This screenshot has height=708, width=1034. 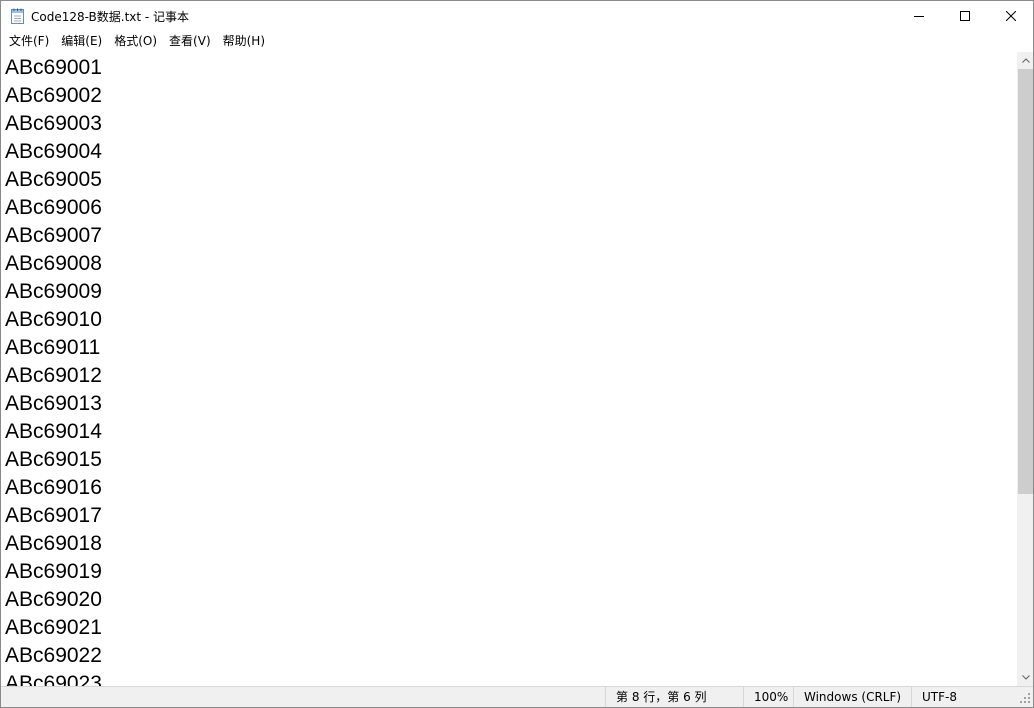 I want to click on minimize-button, so click(x=919, y=16).